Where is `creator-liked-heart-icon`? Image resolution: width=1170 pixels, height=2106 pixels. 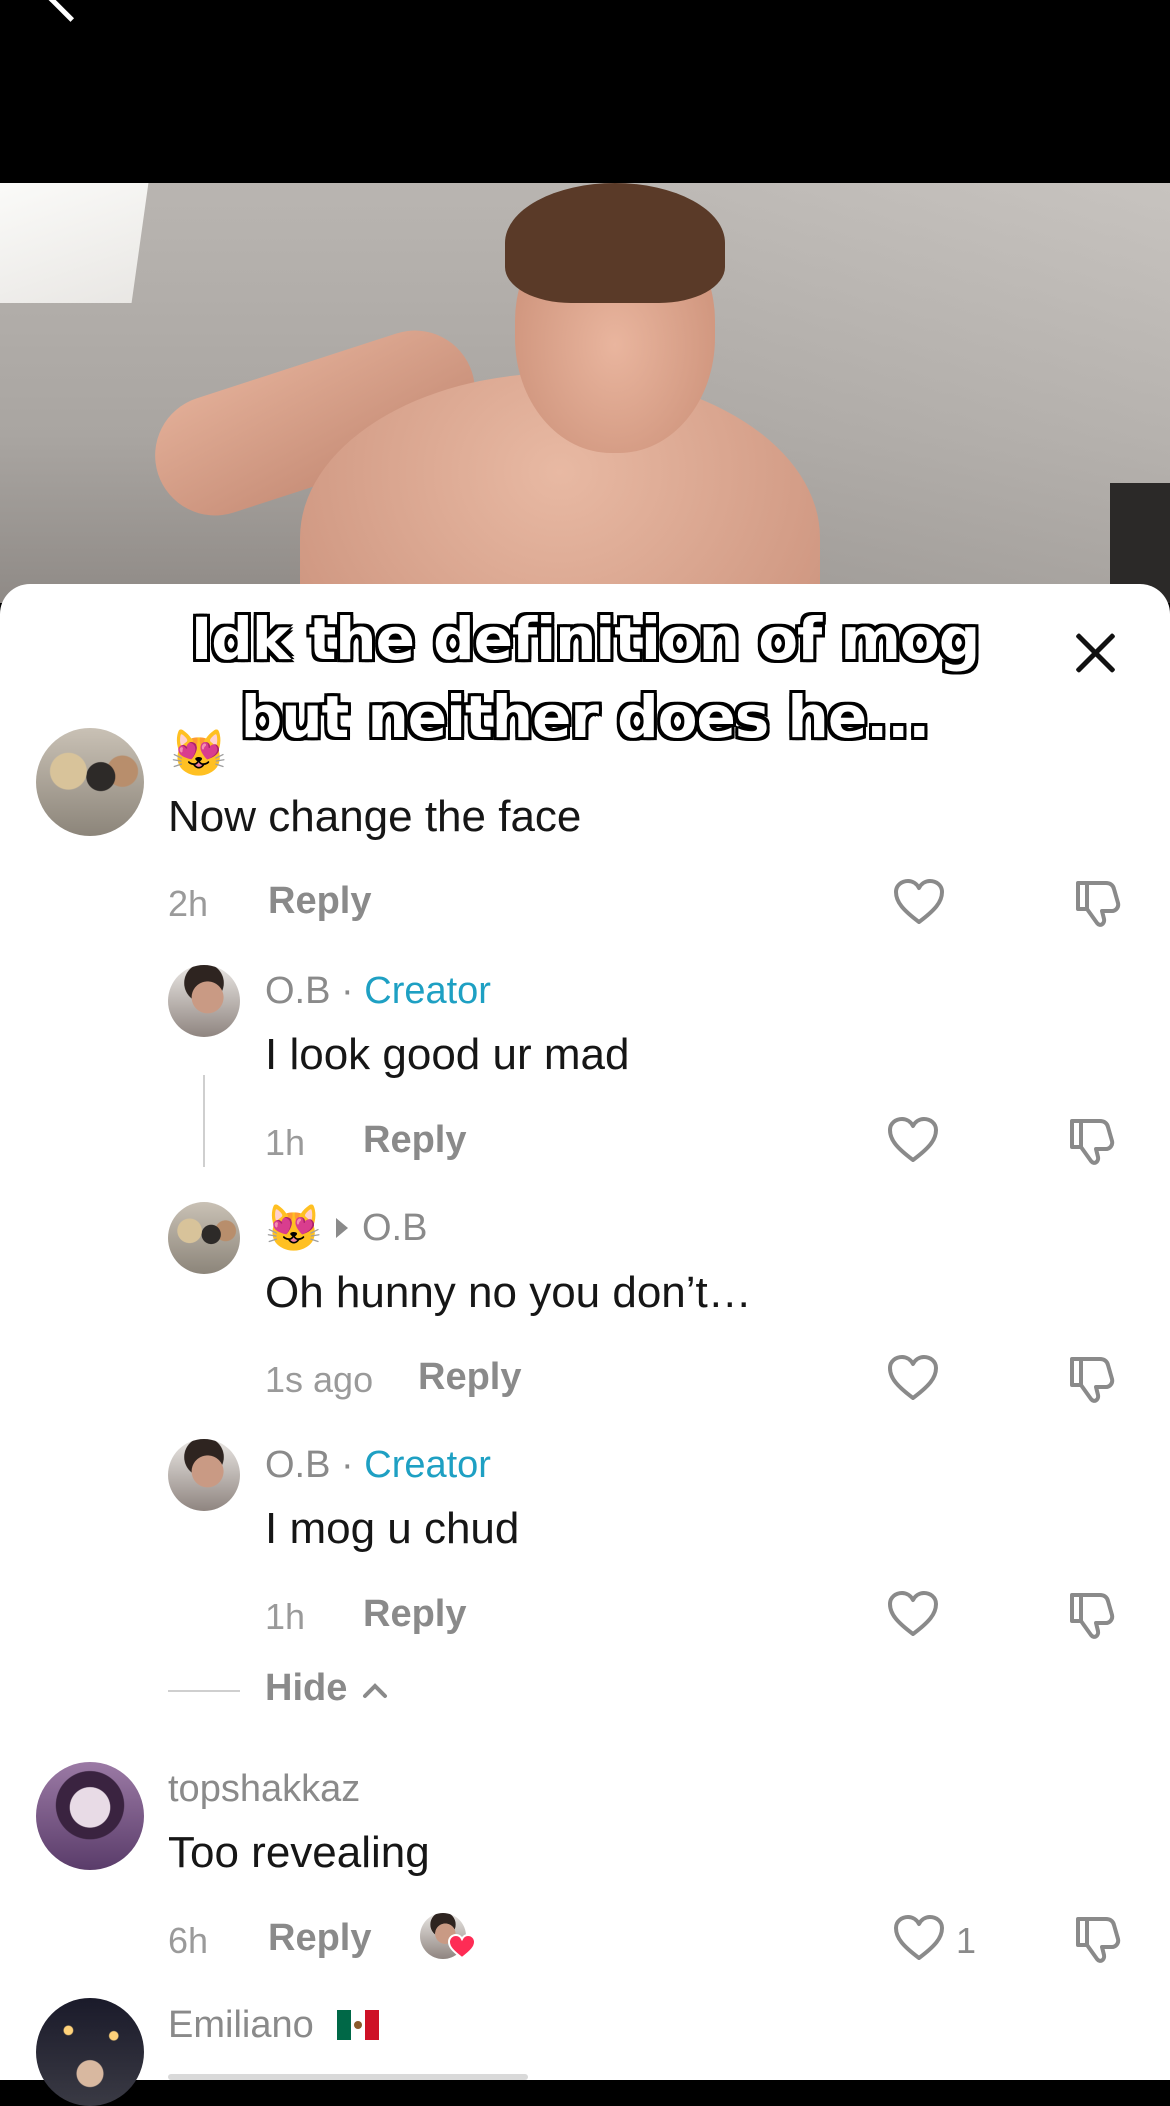 creator-liked-heart-icon is located at coordinates (462, 1947).